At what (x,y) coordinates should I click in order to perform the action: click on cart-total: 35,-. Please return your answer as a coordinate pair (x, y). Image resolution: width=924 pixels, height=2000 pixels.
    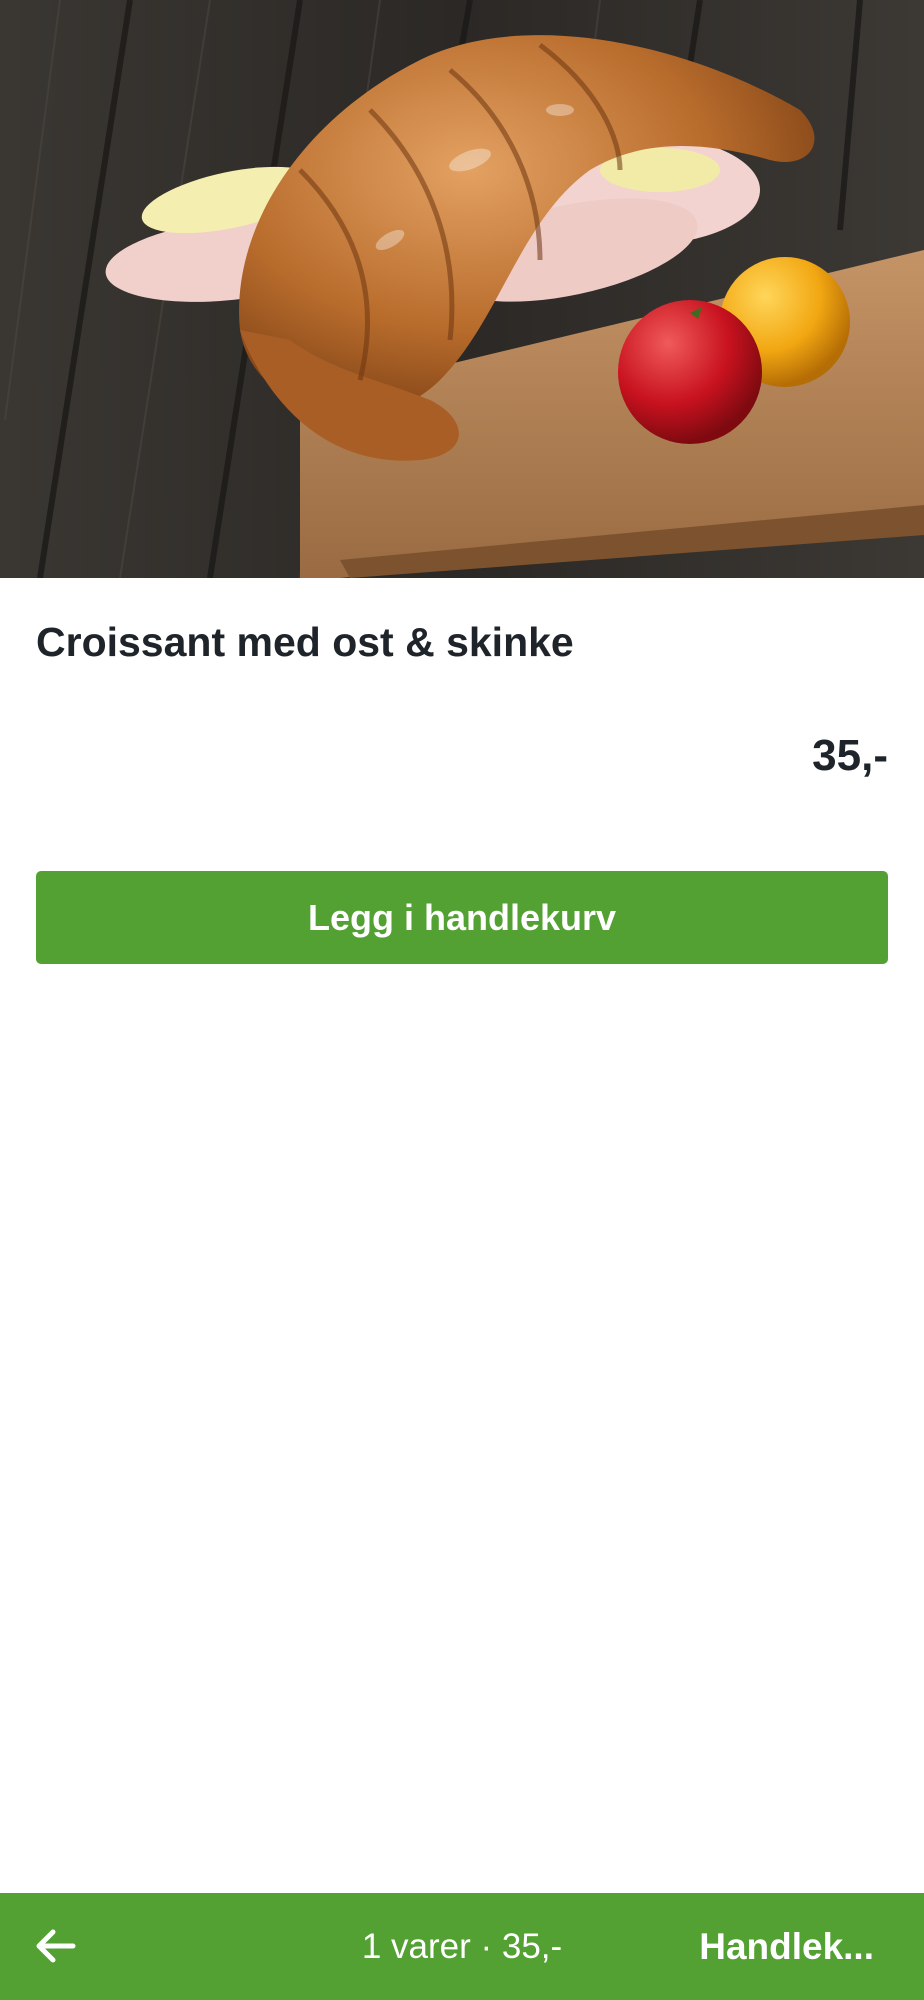
    Looking at the image, I should click on (532, 1946).